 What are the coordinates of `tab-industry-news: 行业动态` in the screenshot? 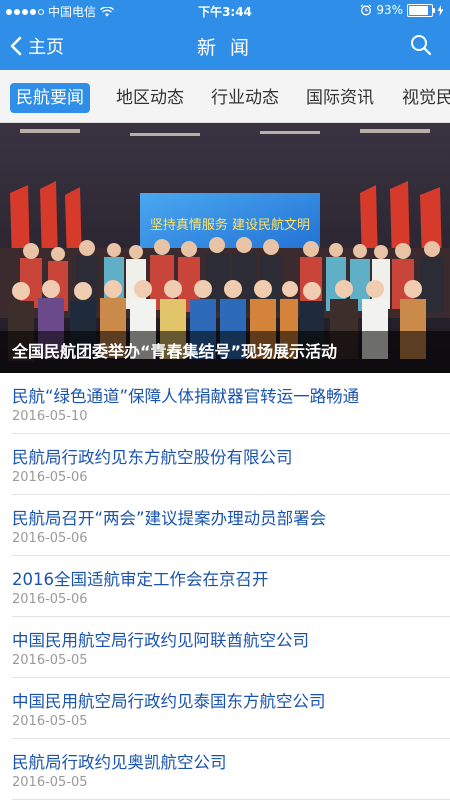 It's located at (245, 98).